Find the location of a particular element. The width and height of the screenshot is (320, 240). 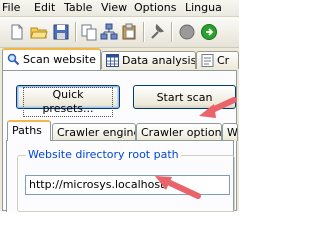

menu-edit: Edit is located at coordinates (44, 8).